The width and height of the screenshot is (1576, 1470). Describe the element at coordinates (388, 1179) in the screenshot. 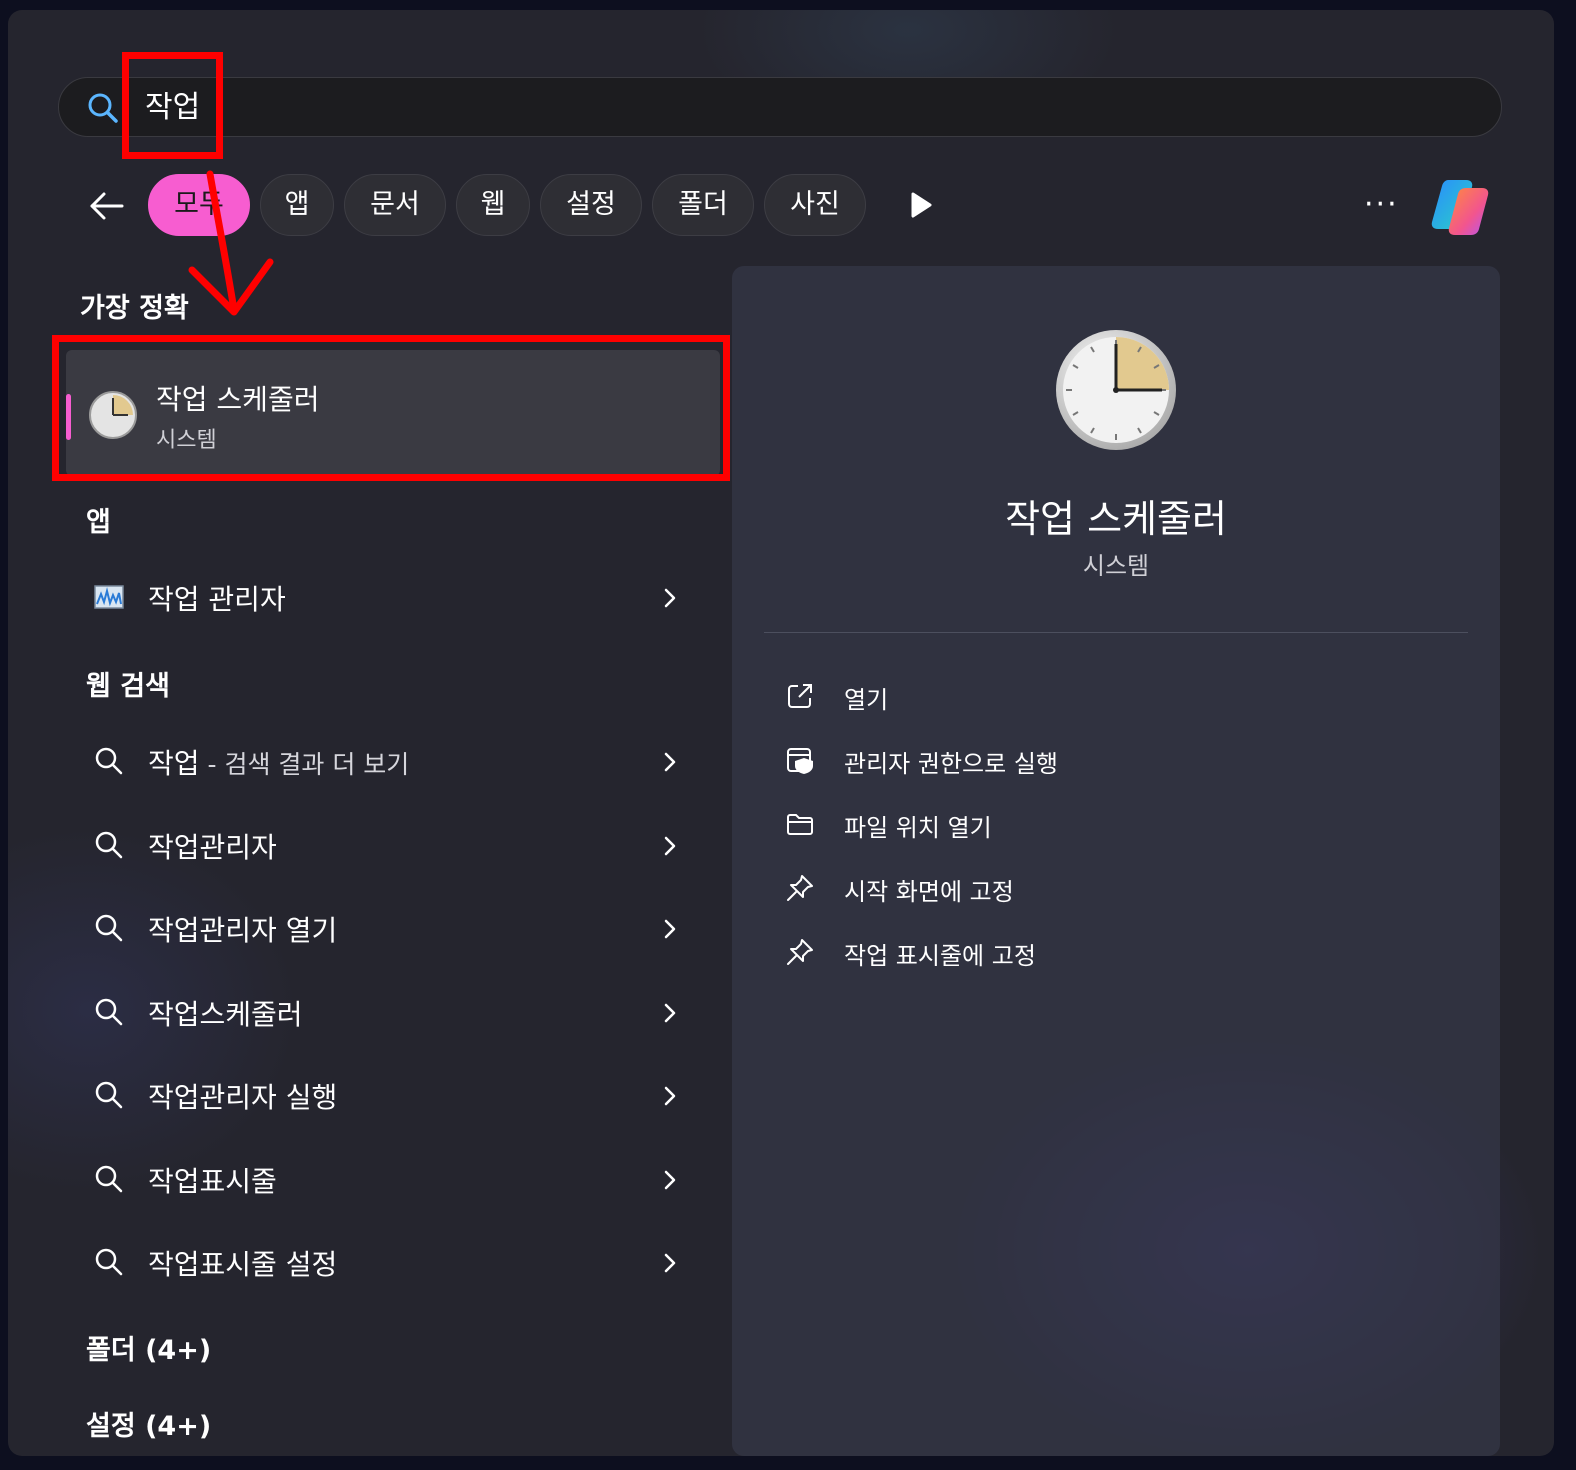

I see `web-result: 작업표시줄` at that location.